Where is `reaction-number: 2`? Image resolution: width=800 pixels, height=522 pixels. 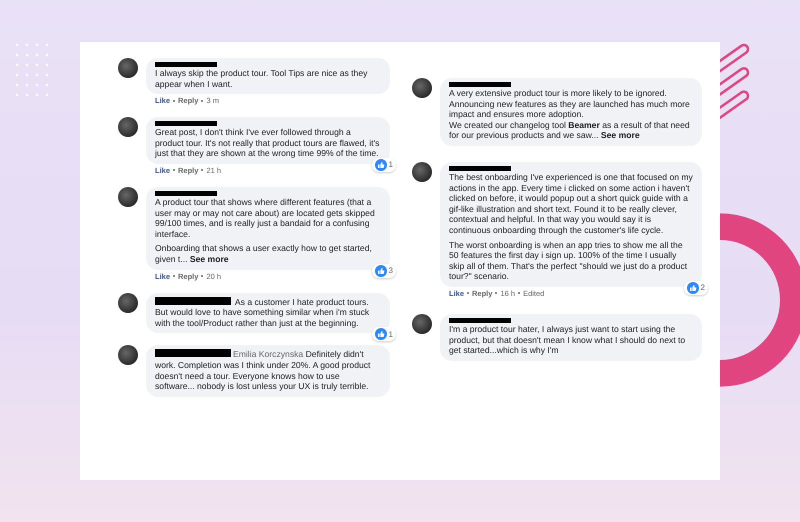 reaction-number: 2 is located at coordinates (702, 287).